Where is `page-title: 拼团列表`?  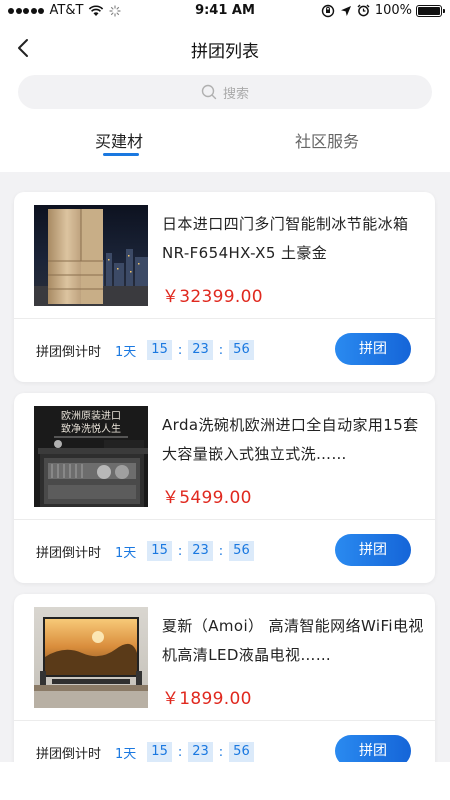 page-title: 拼团列表 is located at coordinates (225, 52).